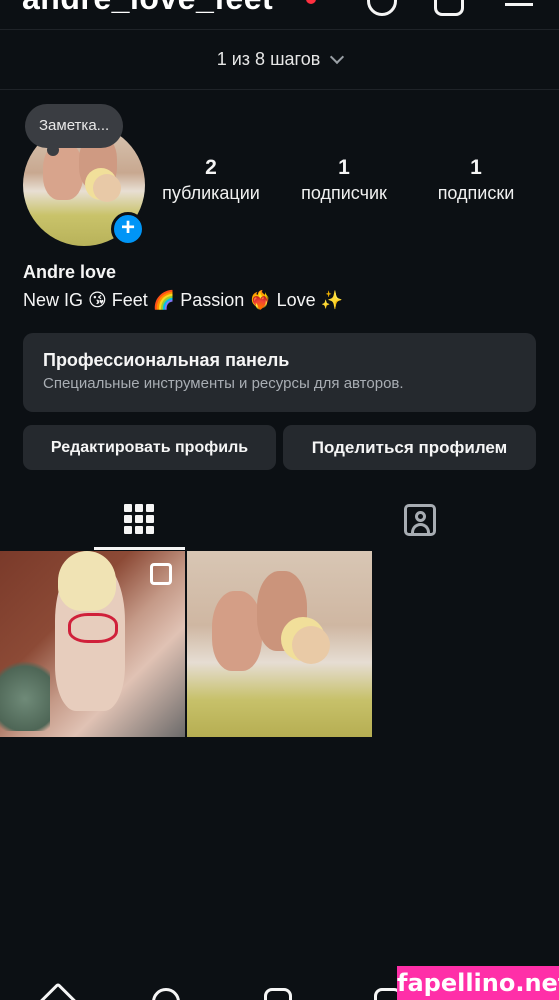 The width and height of the screenshot is (559, 1000). What do you see at coordinates (476, 180) in the screenshot?
I see `stat-following: 1 подписки` at bounding box center [476, 180].